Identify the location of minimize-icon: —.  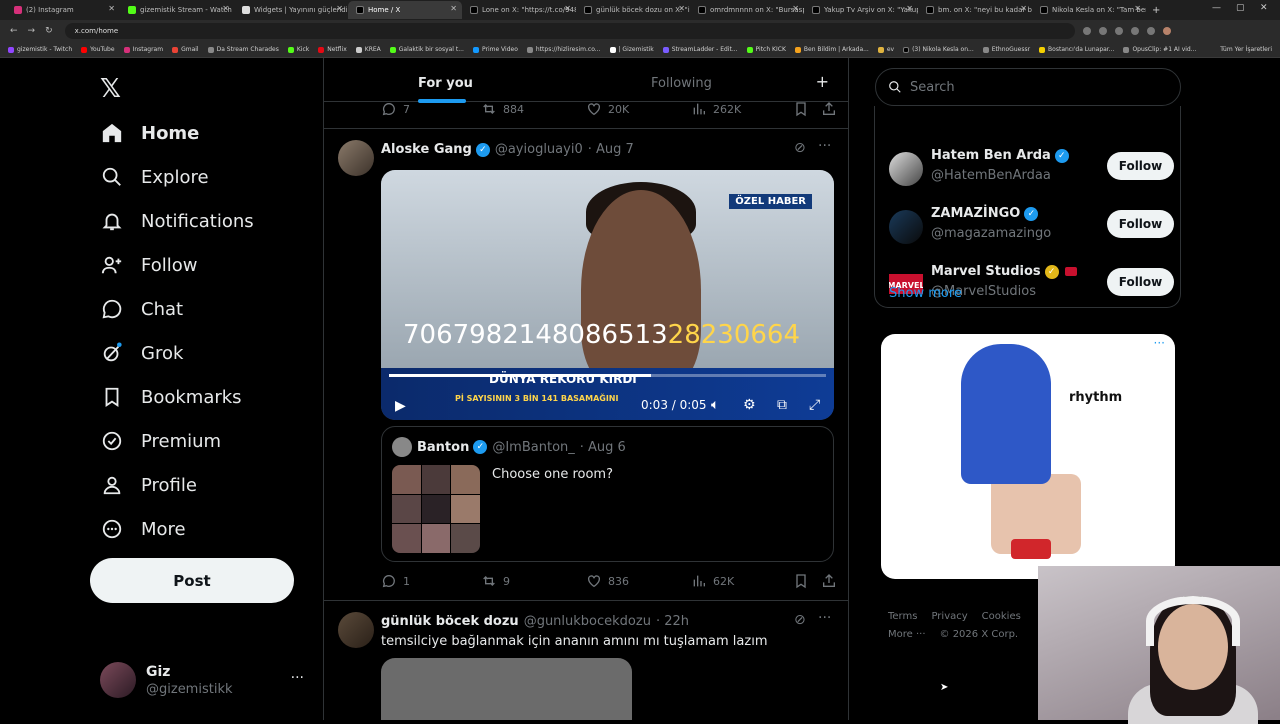
(1216, 8).